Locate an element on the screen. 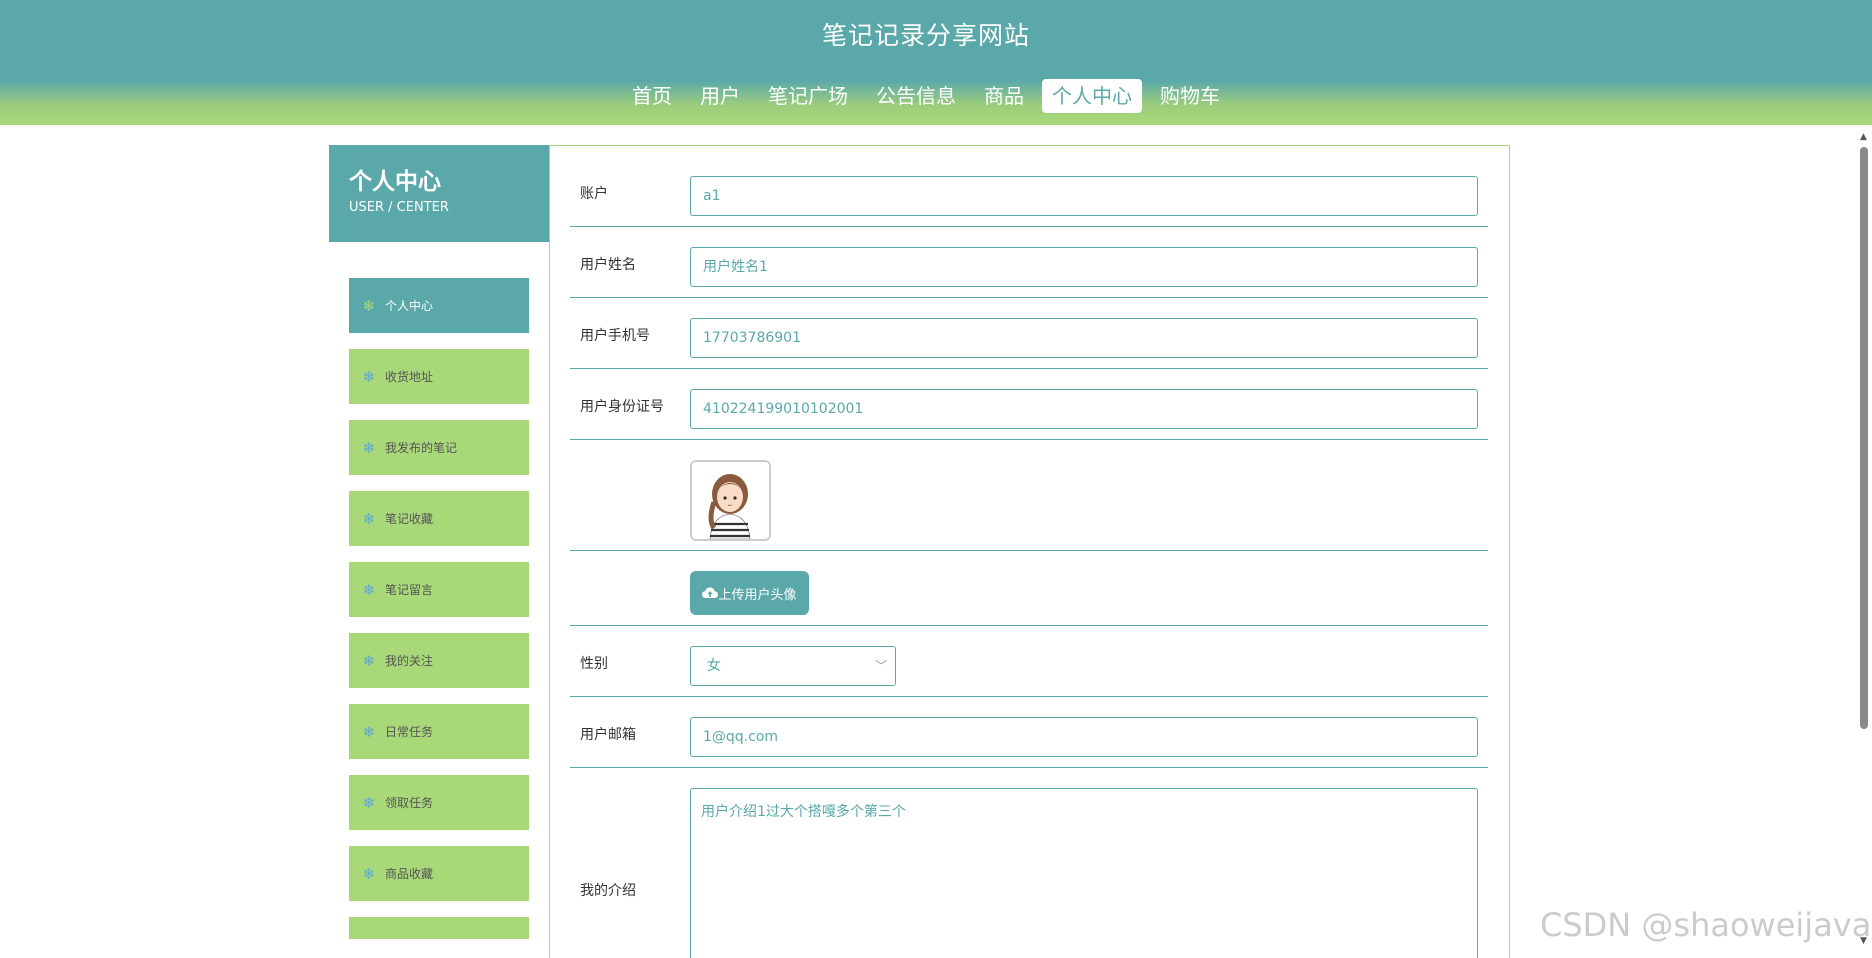  sidebar-item-address: ❄ 收货地址 is located at coordinates (439, 376).